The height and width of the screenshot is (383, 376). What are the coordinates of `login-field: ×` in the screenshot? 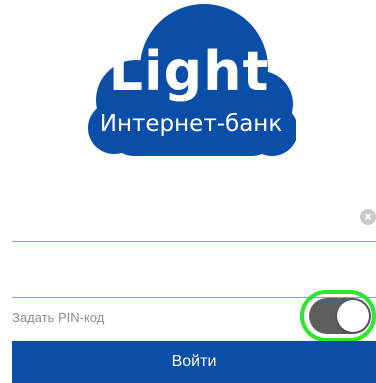 It's located at (194, 219).